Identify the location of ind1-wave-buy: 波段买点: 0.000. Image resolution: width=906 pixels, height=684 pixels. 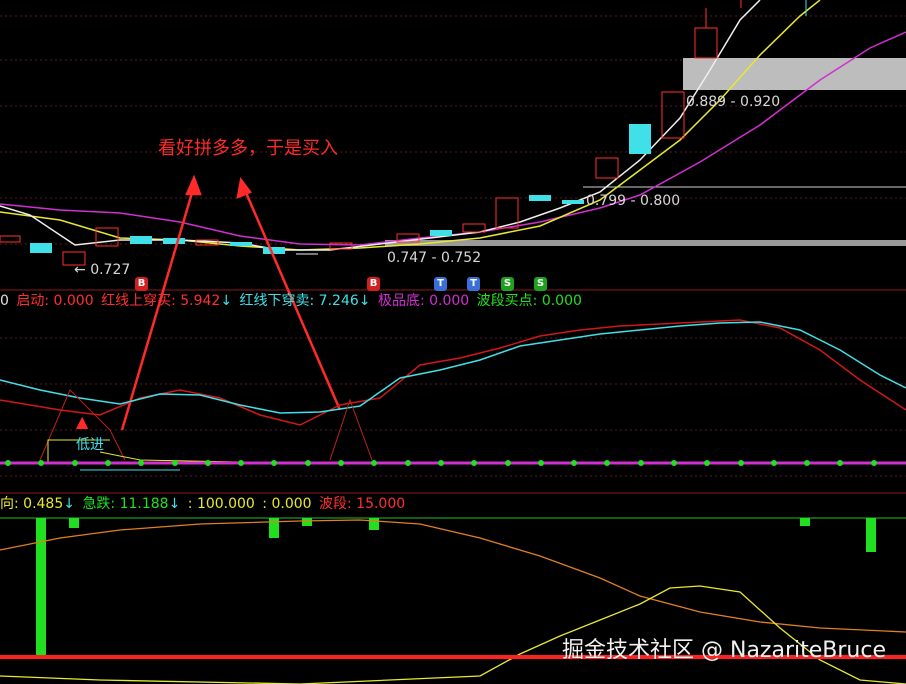
(529, 301).